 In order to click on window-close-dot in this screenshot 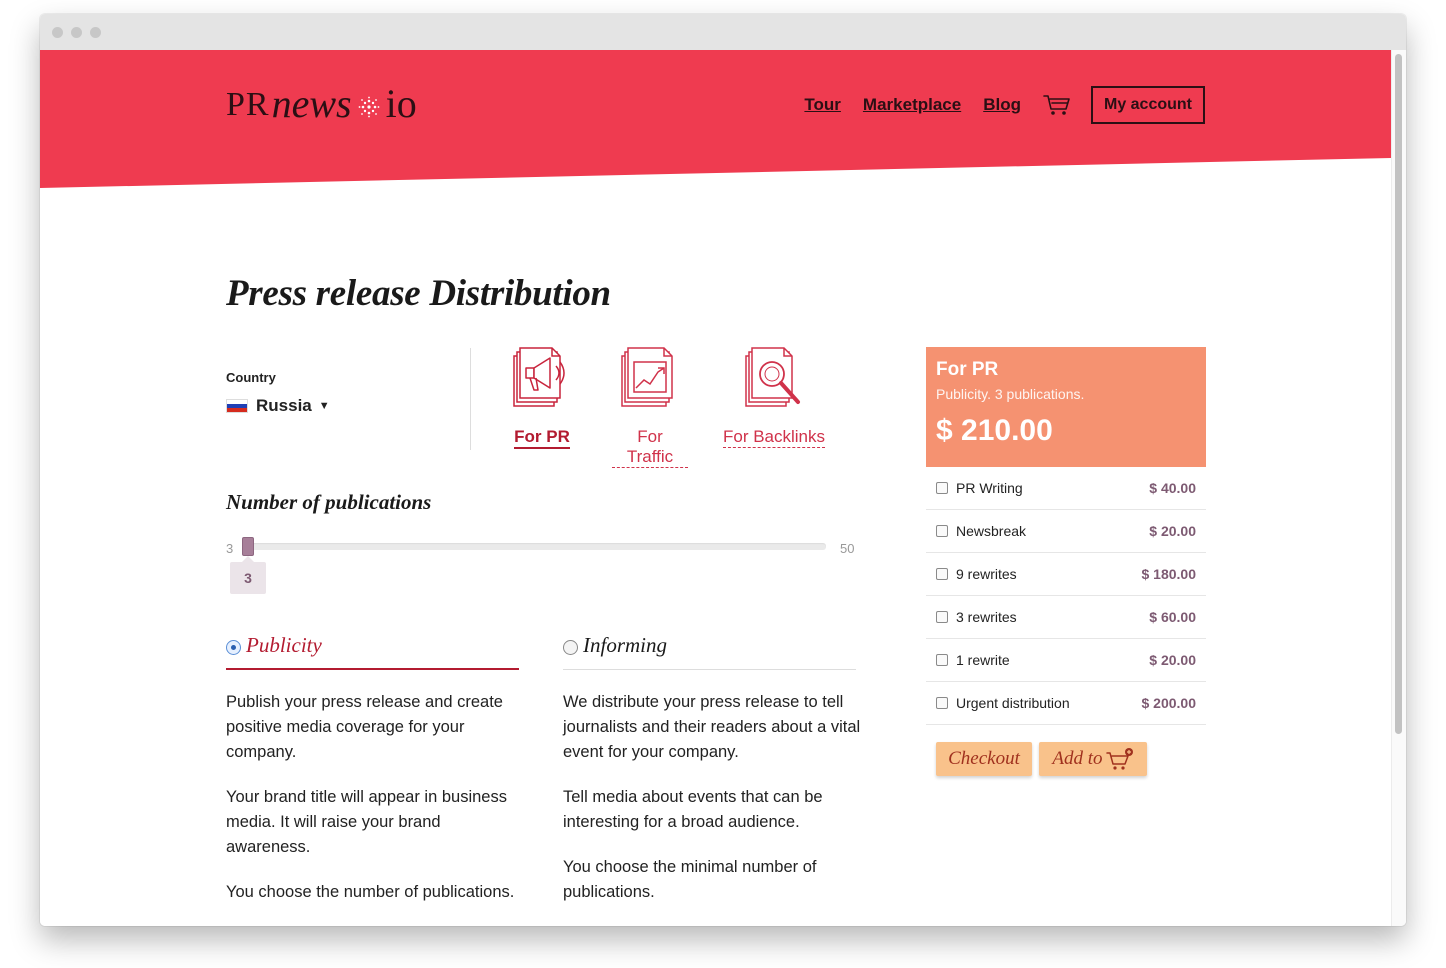, I will do `click(57, 32)`.